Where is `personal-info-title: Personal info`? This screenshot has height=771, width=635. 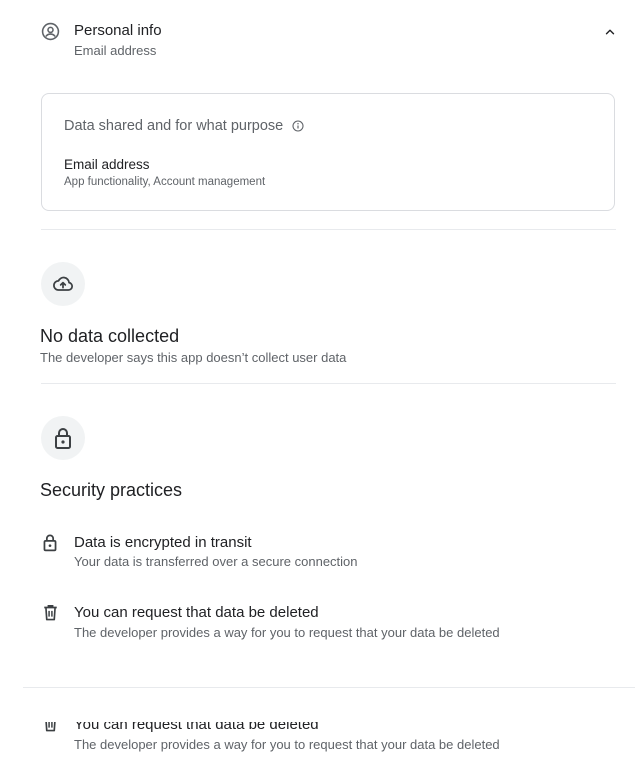 personal-info-title: Personal info is located at coordinates (118, 30).